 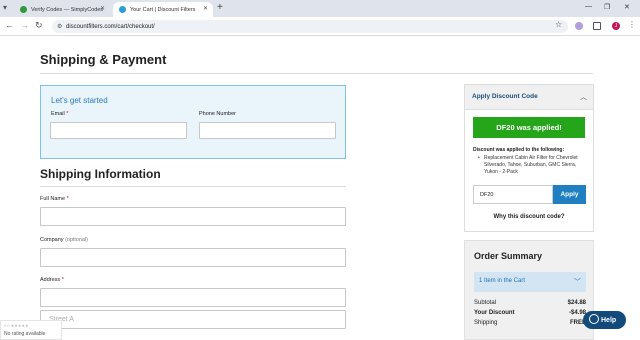 I want to click on shipping-row: Shipping FREE, so click(x=530, y=323).